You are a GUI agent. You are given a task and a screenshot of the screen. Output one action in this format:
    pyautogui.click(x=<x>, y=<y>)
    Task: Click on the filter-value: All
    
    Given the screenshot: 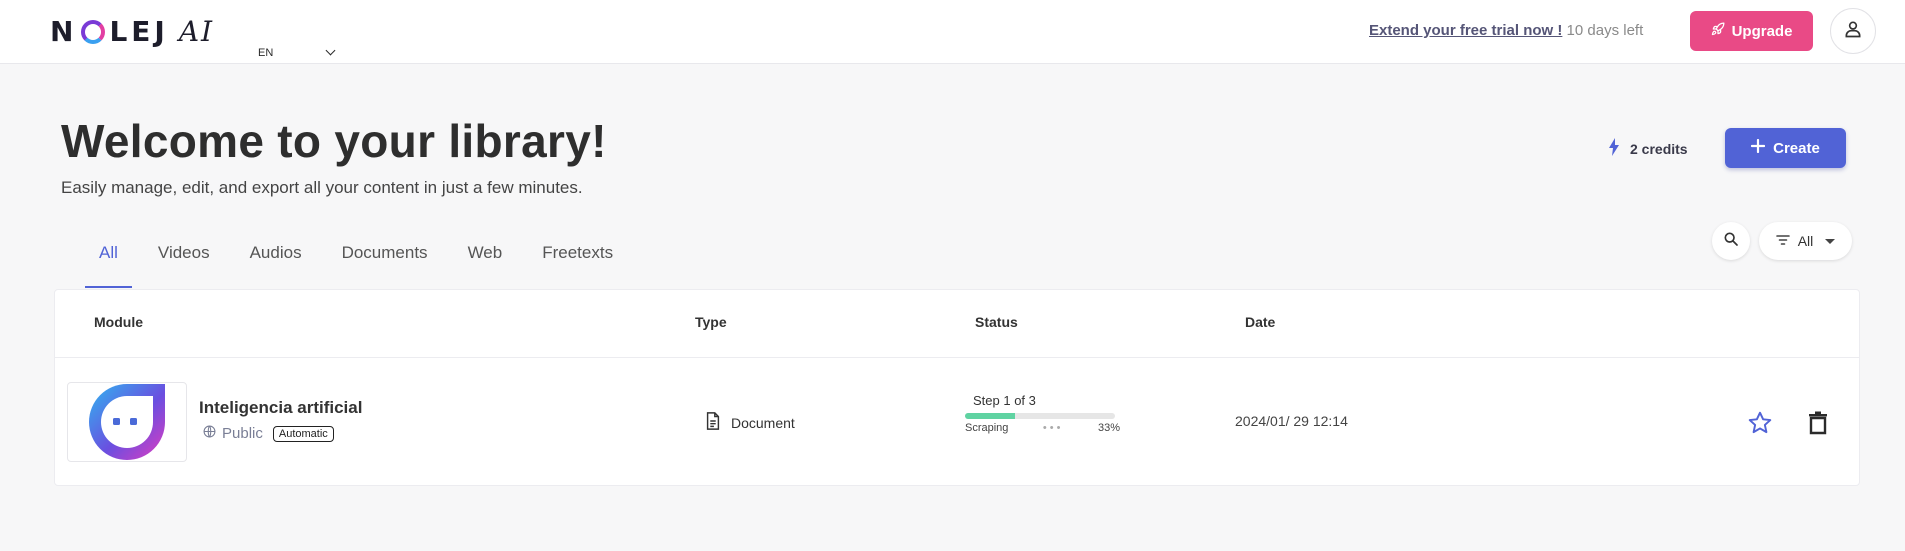 What is the action you would take?
    pyautogui.click(x=1805, y=241)
    